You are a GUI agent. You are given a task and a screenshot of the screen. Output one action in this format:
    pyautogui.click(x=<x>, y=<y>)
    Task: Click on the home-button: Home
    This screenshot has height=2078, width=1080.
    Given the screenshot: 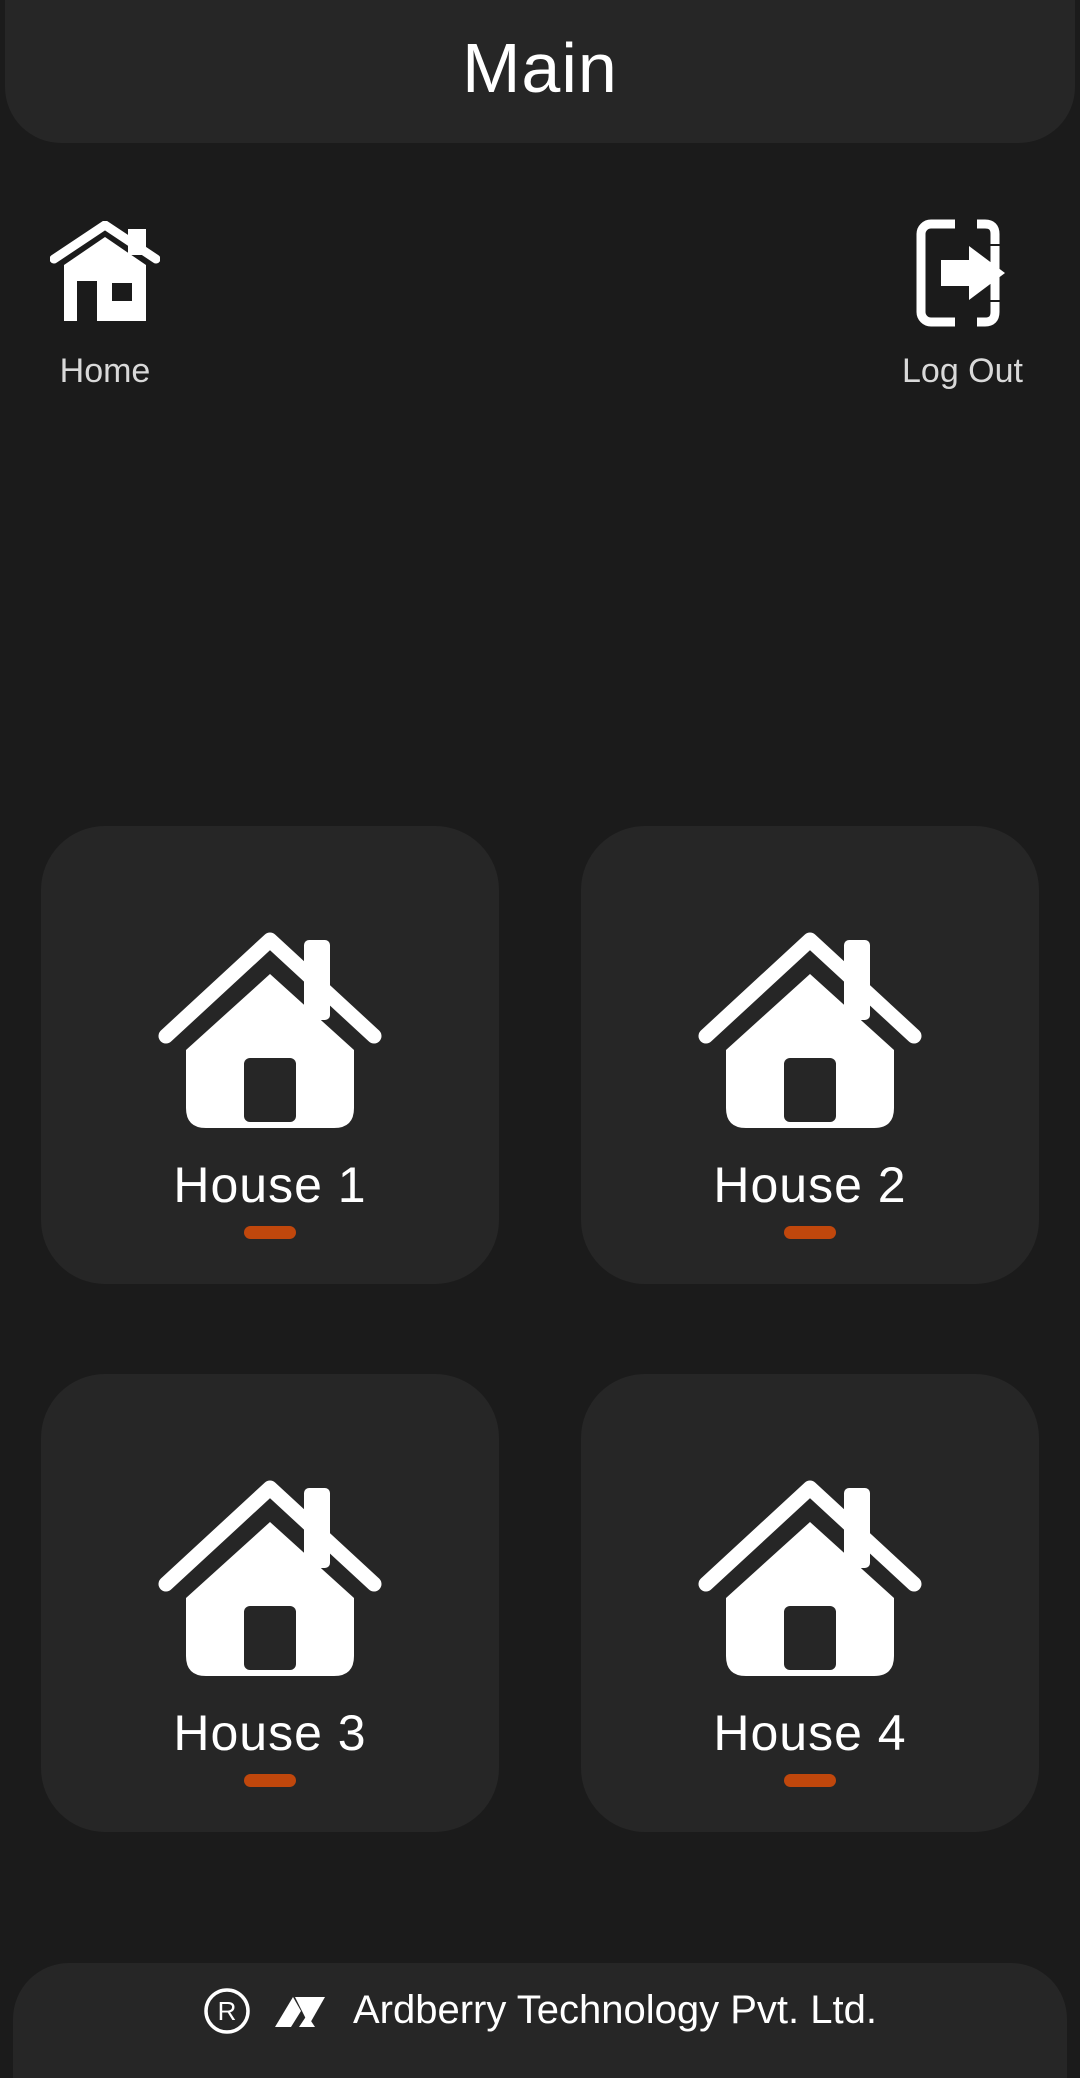 What is the action you would take?
    pyautogui.click(x=105, y=303)
    